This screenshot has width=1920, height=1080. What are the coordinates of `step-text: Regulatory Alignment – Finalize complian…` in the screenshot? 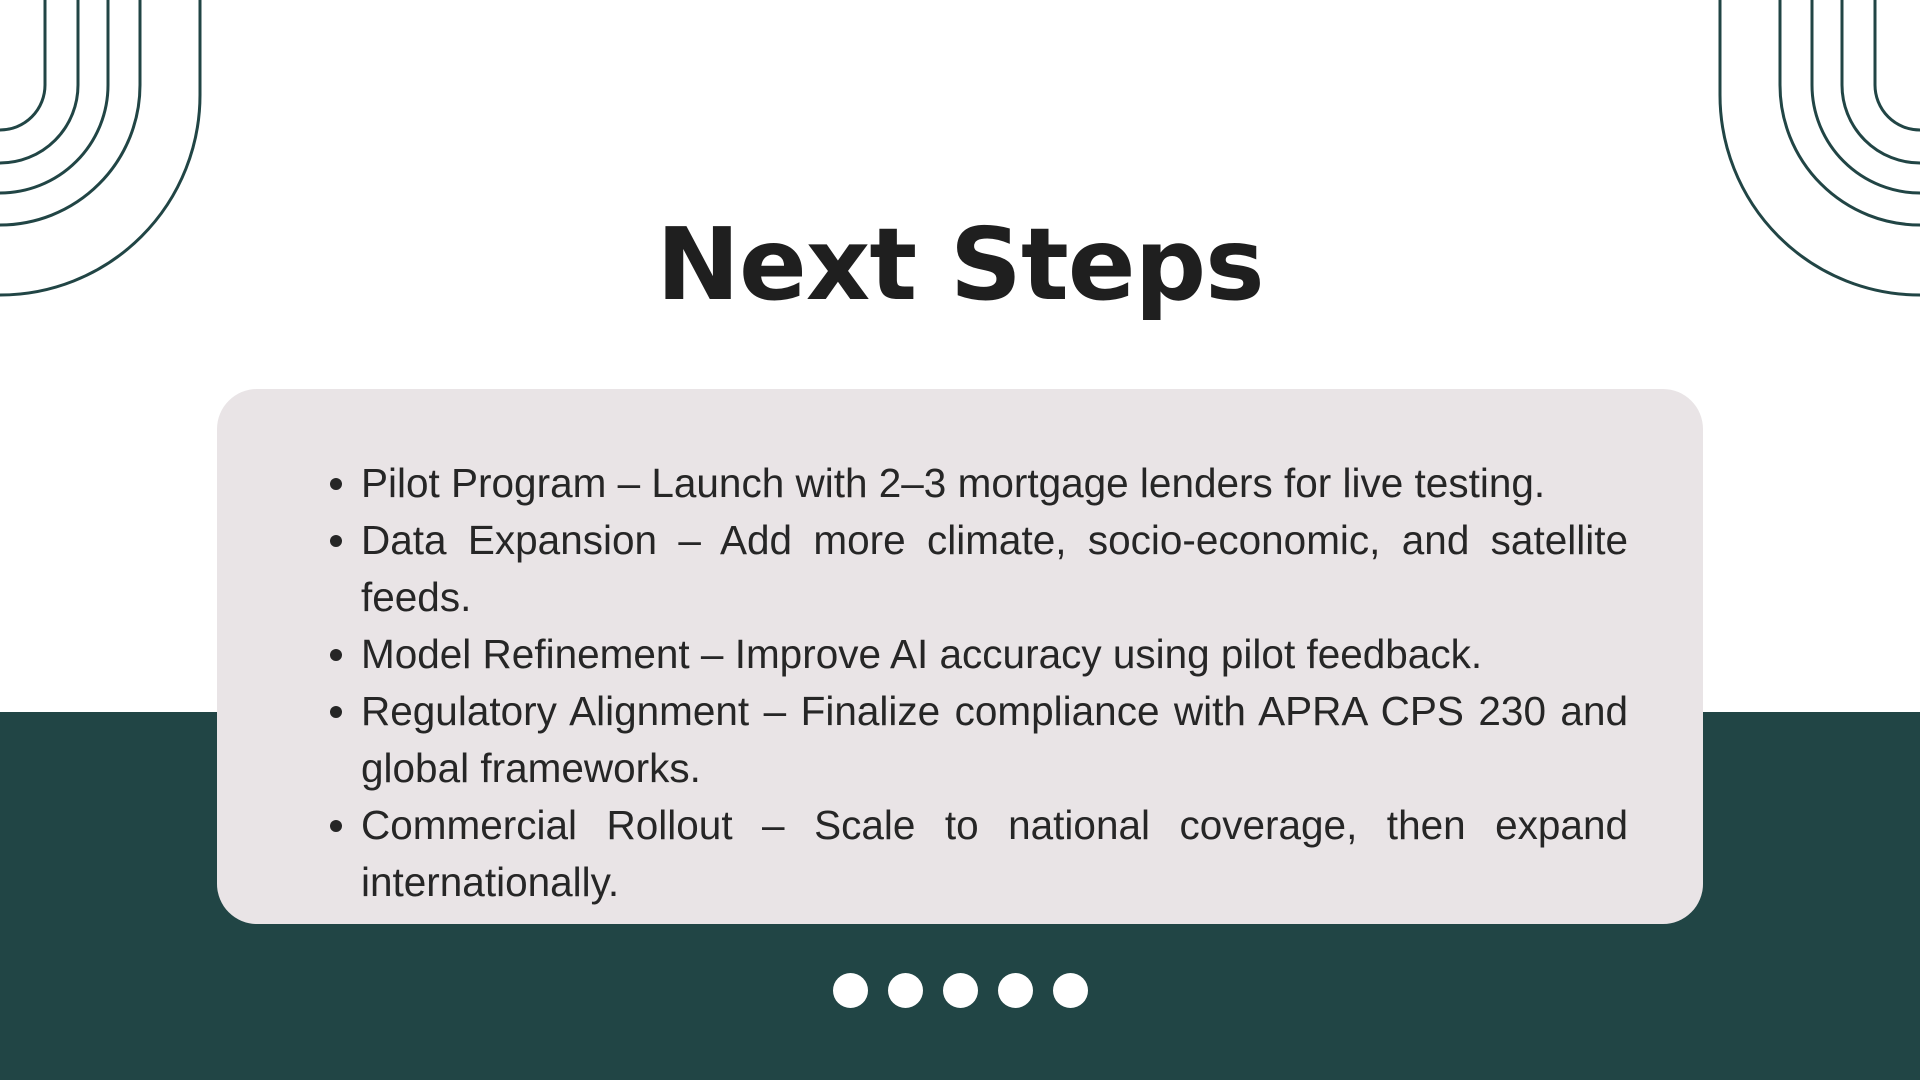 It's located at (994, 739).